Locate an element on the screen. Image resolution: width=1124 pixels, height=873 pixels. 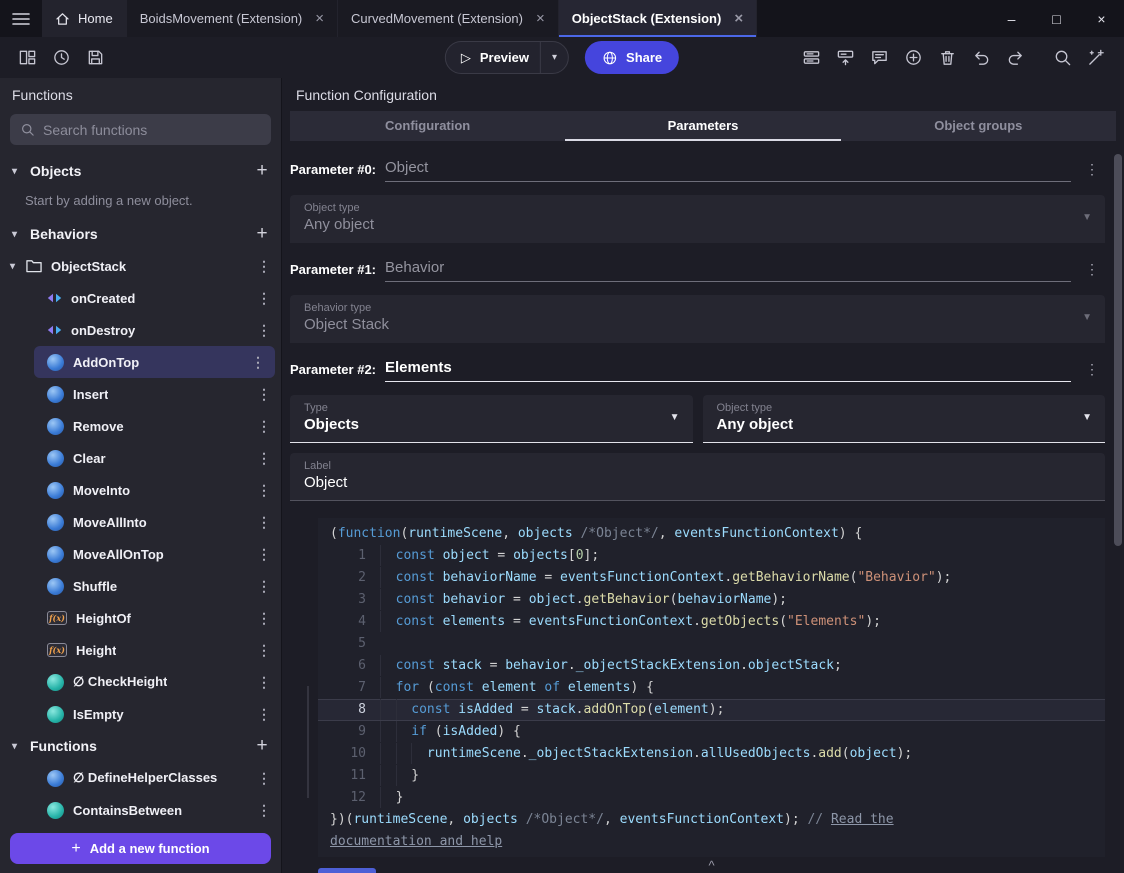
code-line-1: 1 const object = objects[0]; is located at coordinates (711, 556).